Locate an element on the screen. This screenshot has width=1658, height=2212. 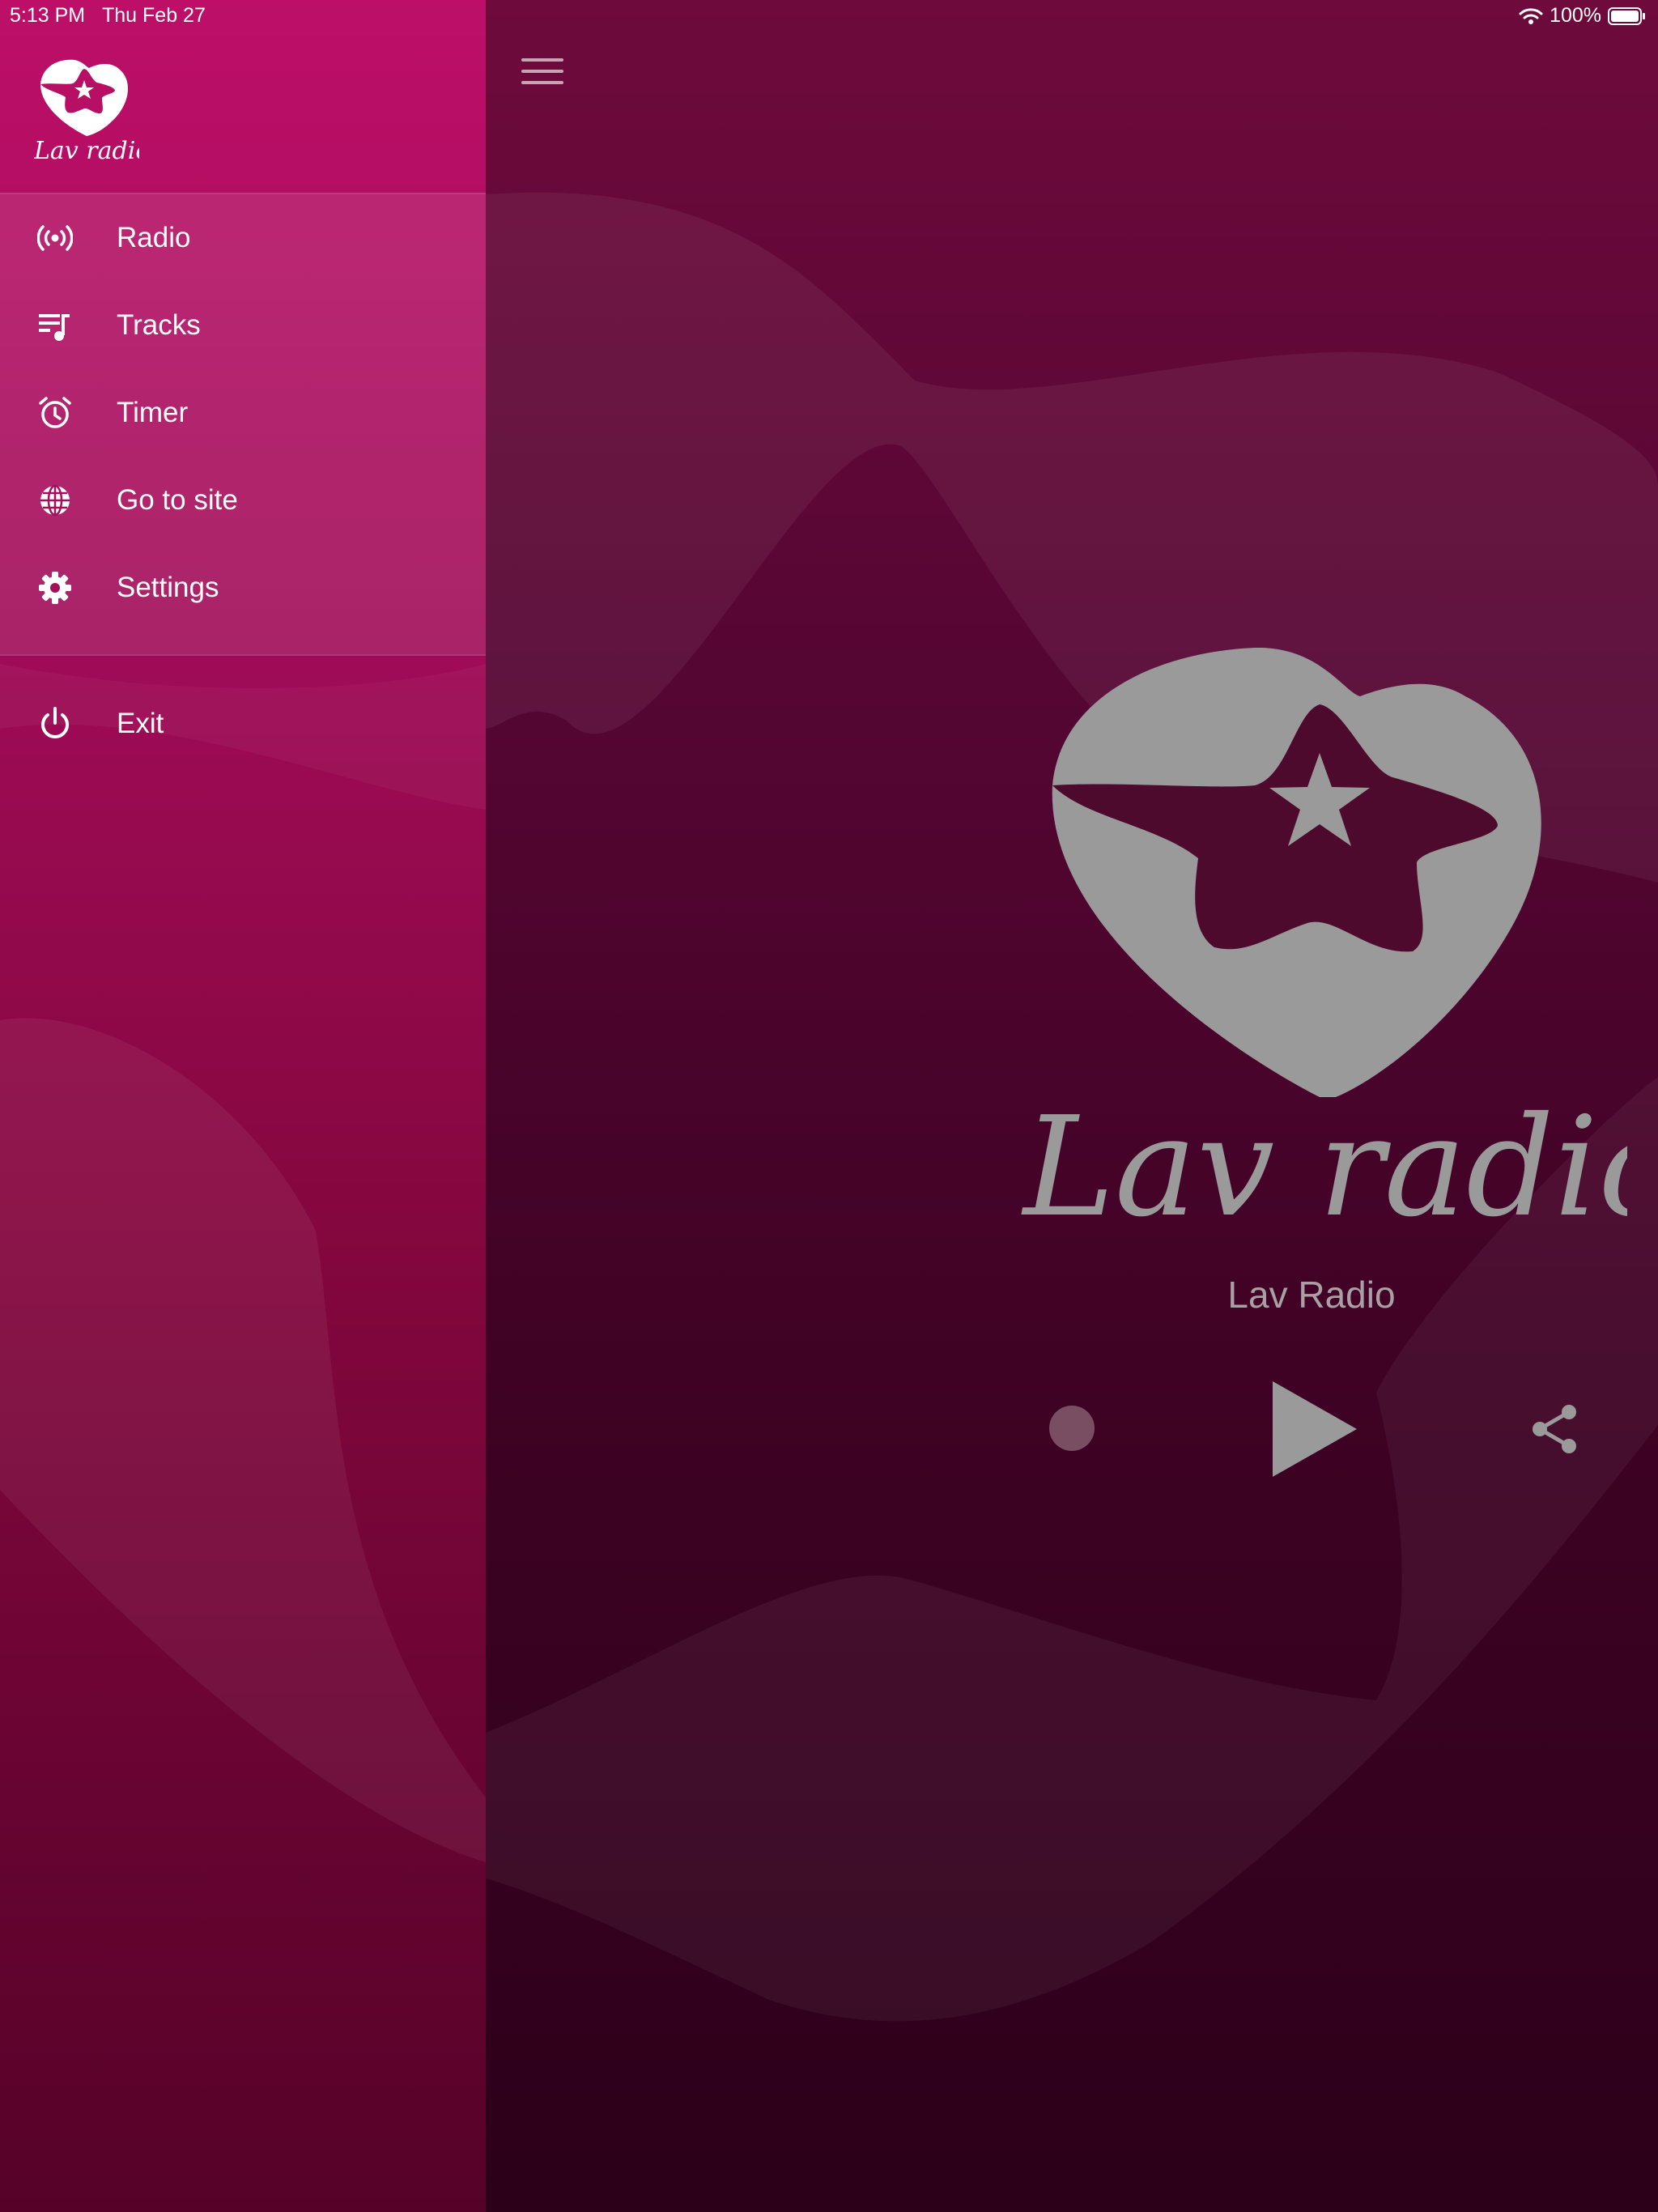
record-dot-button is located at coordinates (1072, 1429).